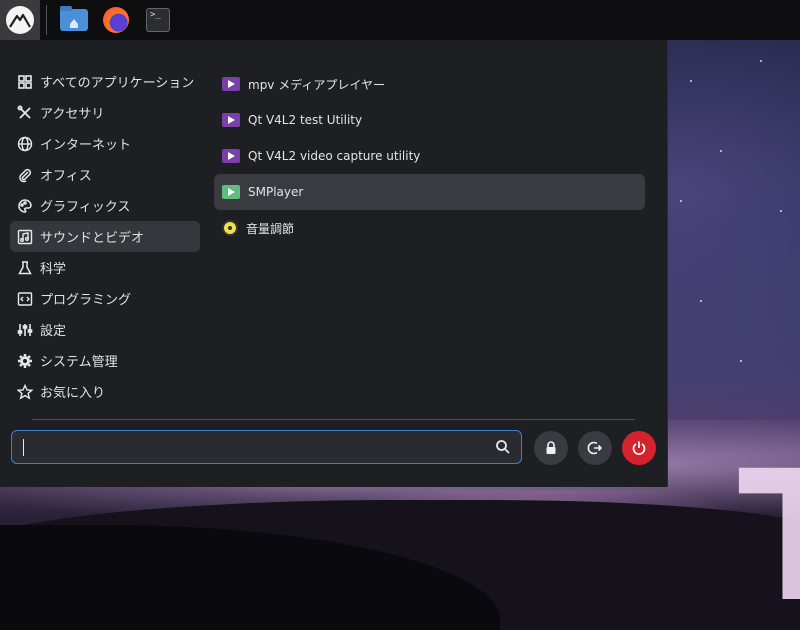  Describe the element at coordinates (25, 237) in the screenshot. I see `media-icon` at that location.